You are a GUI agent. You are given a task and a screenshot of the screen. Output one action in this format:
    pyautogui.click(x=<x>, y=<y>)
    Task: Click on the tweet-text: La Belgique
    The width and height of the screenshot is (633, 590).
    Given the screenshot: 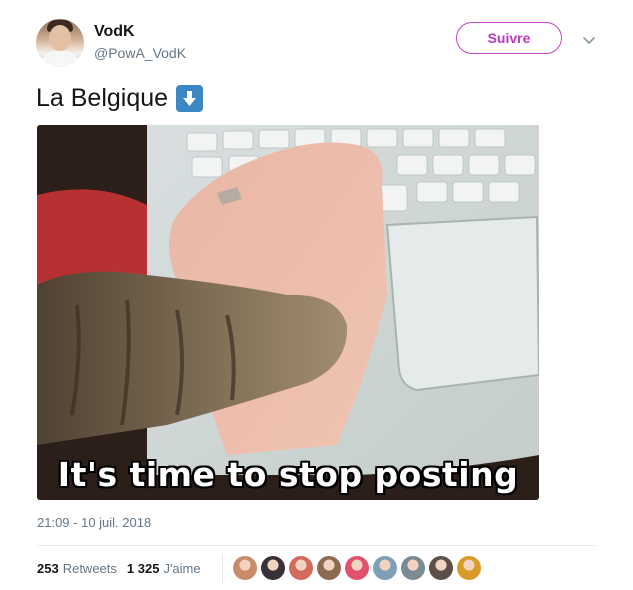 What is the action you would take?
    pyautogui.click(x=120, y=98)
    